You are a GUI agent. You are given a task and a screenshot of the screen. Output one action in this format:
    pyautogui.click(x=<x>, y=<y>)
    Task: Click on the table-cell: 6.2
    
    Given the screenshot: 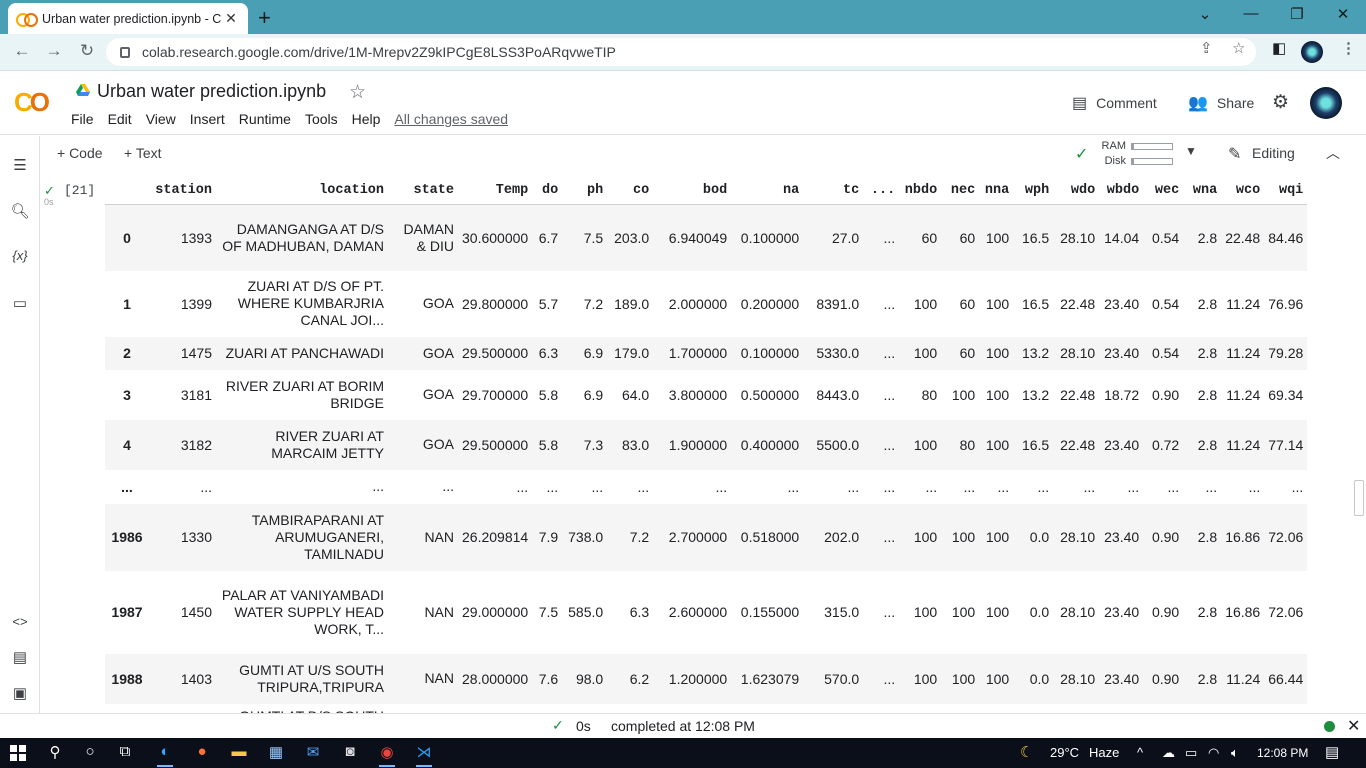 What is the action you would take?
    pyautogui.click(x=630, y=678)
    